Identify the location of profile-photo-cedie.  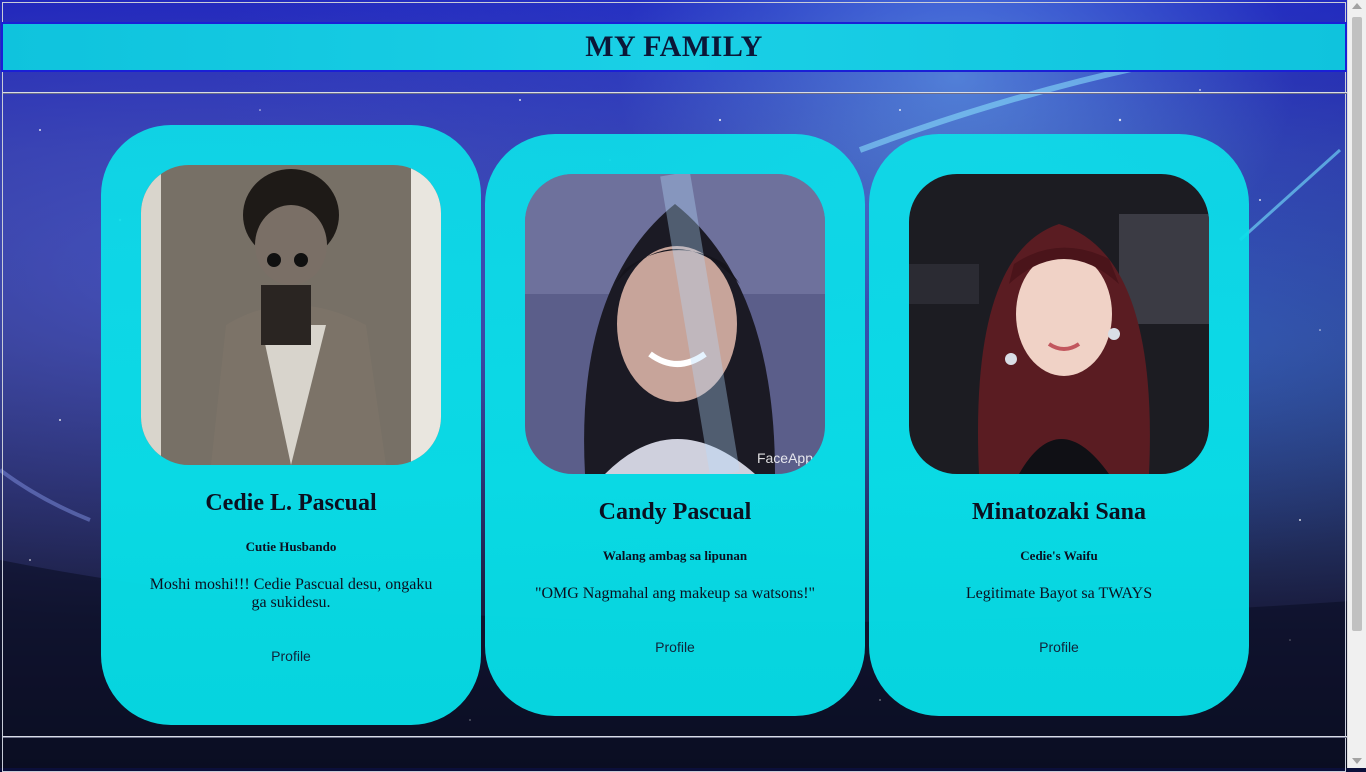
(291, 315).